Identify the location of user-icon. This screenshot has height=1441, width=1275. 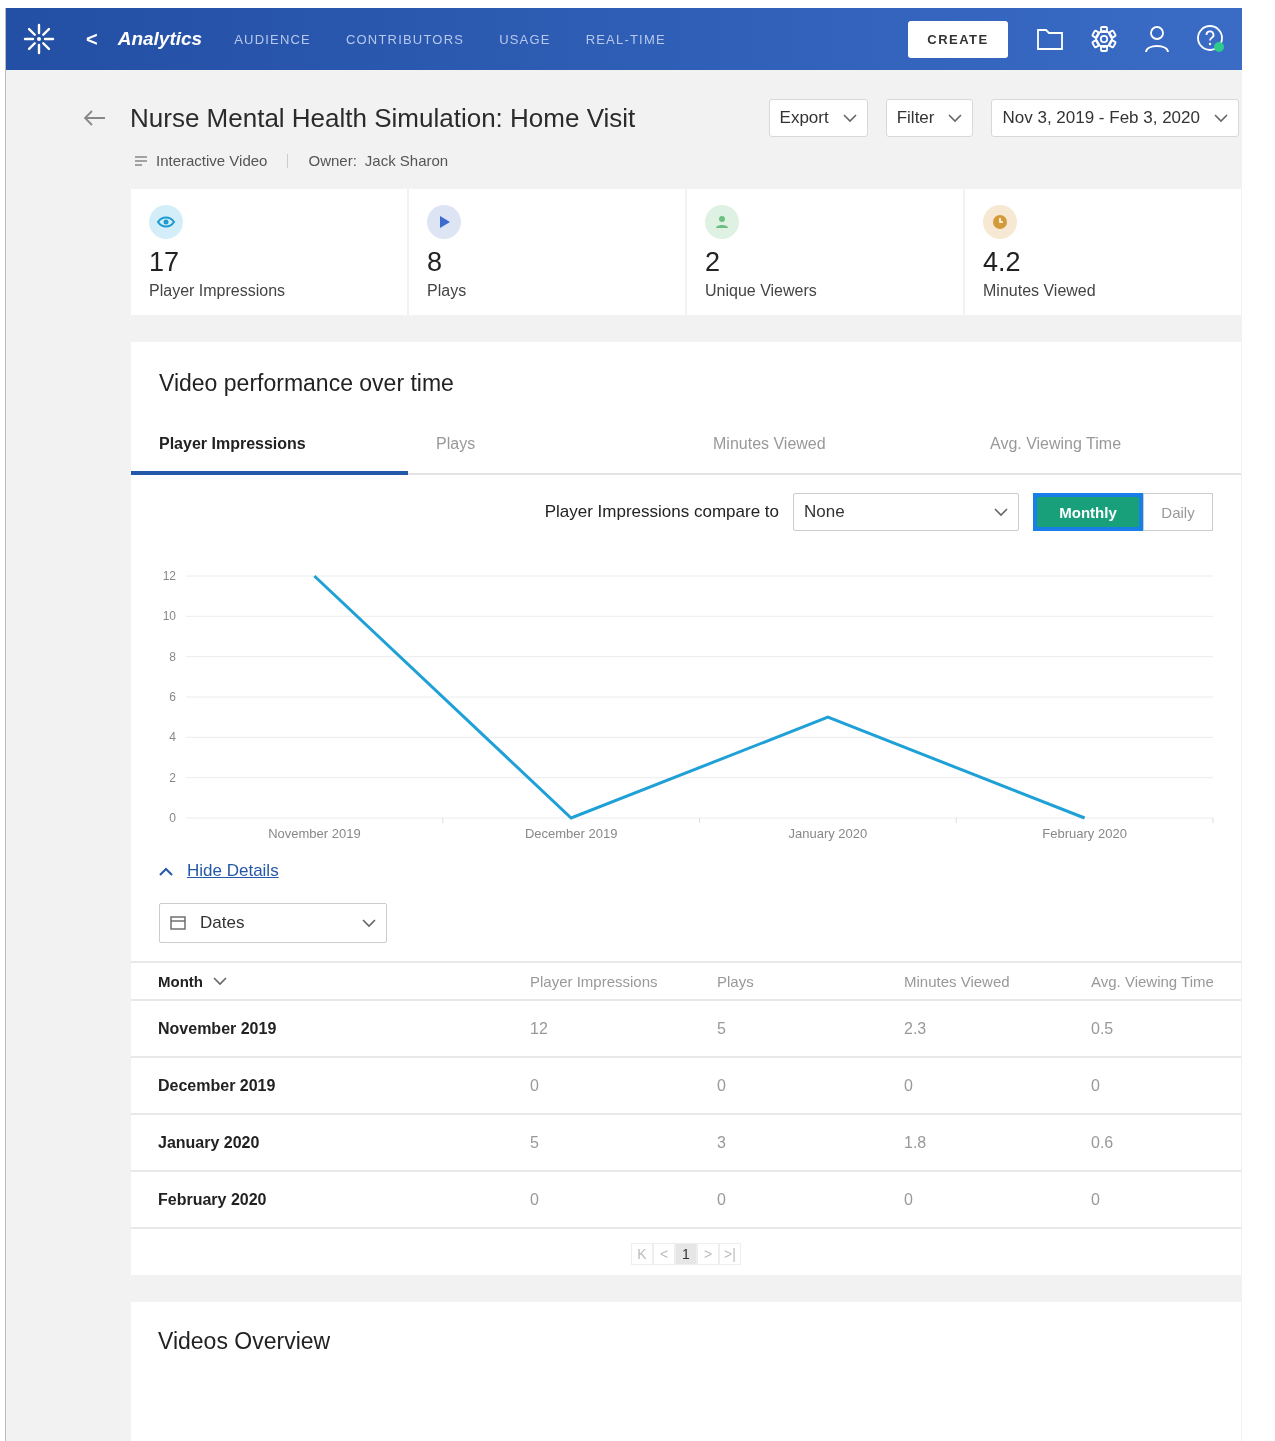
(1157, 39).